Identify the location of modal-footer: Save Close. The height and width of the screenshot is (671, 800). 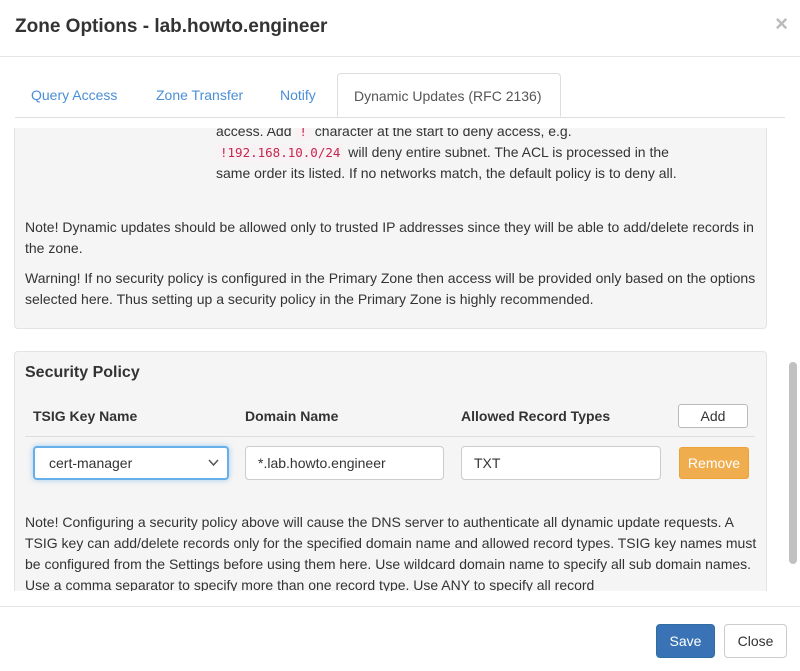
(400, 638).